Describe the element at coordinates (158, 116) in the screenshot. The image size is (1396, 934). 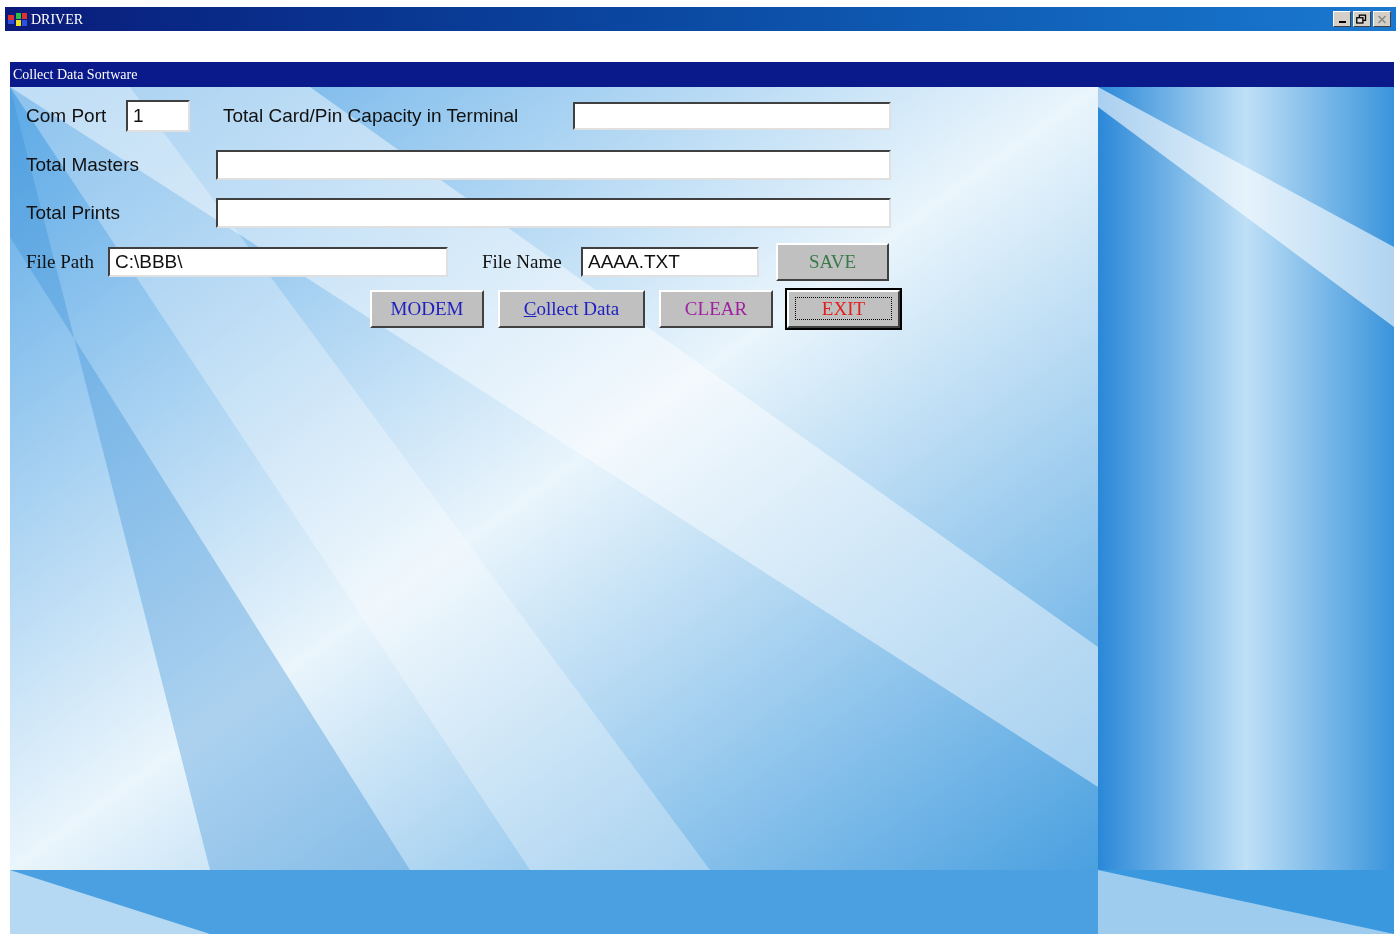
I see `input-field: 1` at that location.